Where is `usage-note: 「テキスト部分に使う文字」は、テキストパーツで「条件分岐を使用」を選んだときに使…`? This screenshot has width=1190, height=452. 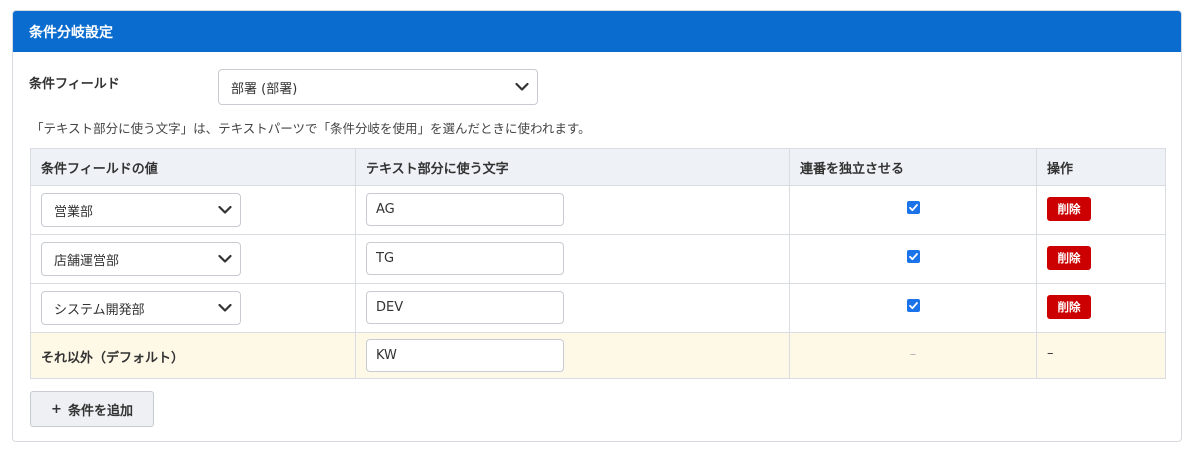 usage-note: 「テキスト部分に使う文字」は、テキストパーツで「条件分岐を使用」を選んだときに使… is located at coordinates (311, 128).